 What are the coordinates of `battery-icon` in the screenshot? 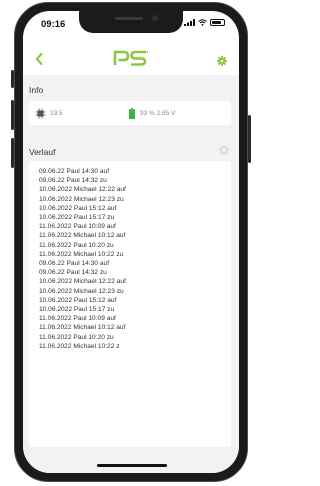 It's located at (132, 113).